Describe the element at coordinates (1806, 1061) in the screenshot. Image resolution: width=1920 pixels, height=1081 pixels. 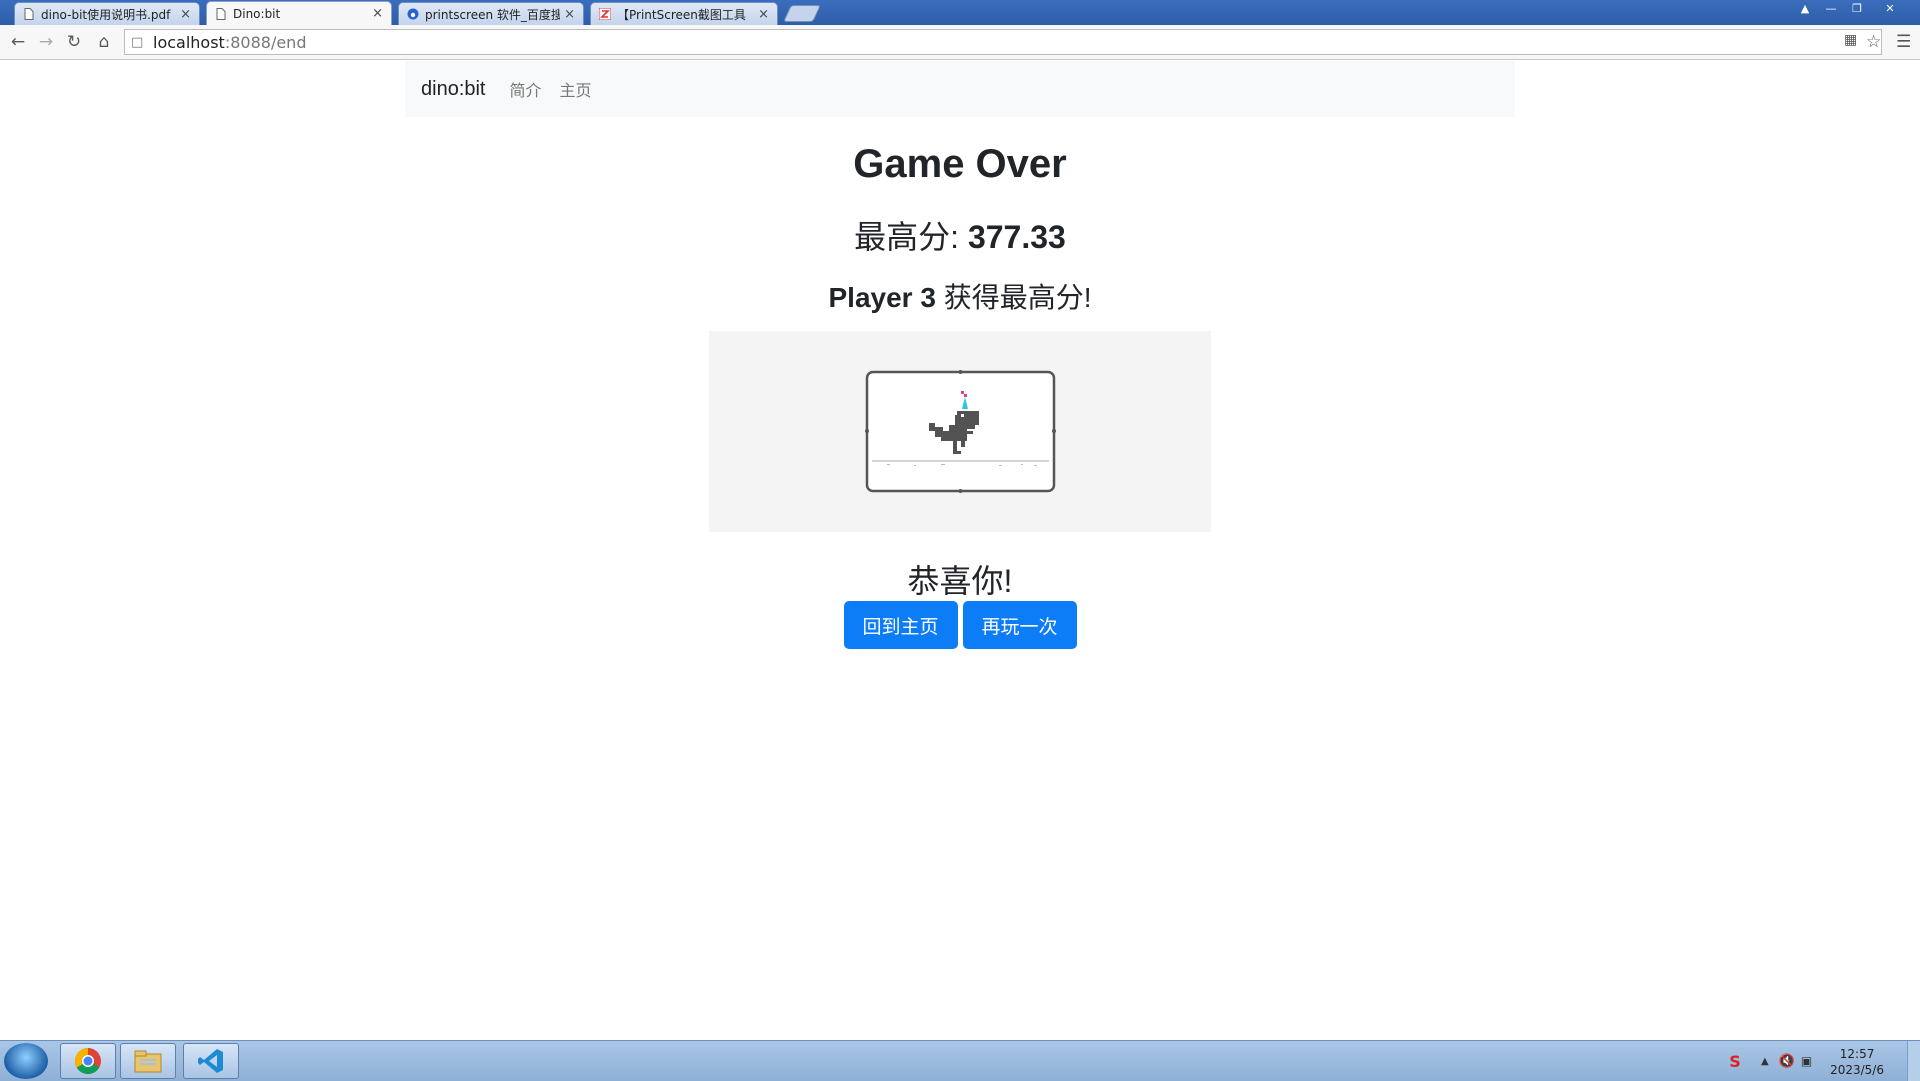
I see `network-icon: ▣` at that location.